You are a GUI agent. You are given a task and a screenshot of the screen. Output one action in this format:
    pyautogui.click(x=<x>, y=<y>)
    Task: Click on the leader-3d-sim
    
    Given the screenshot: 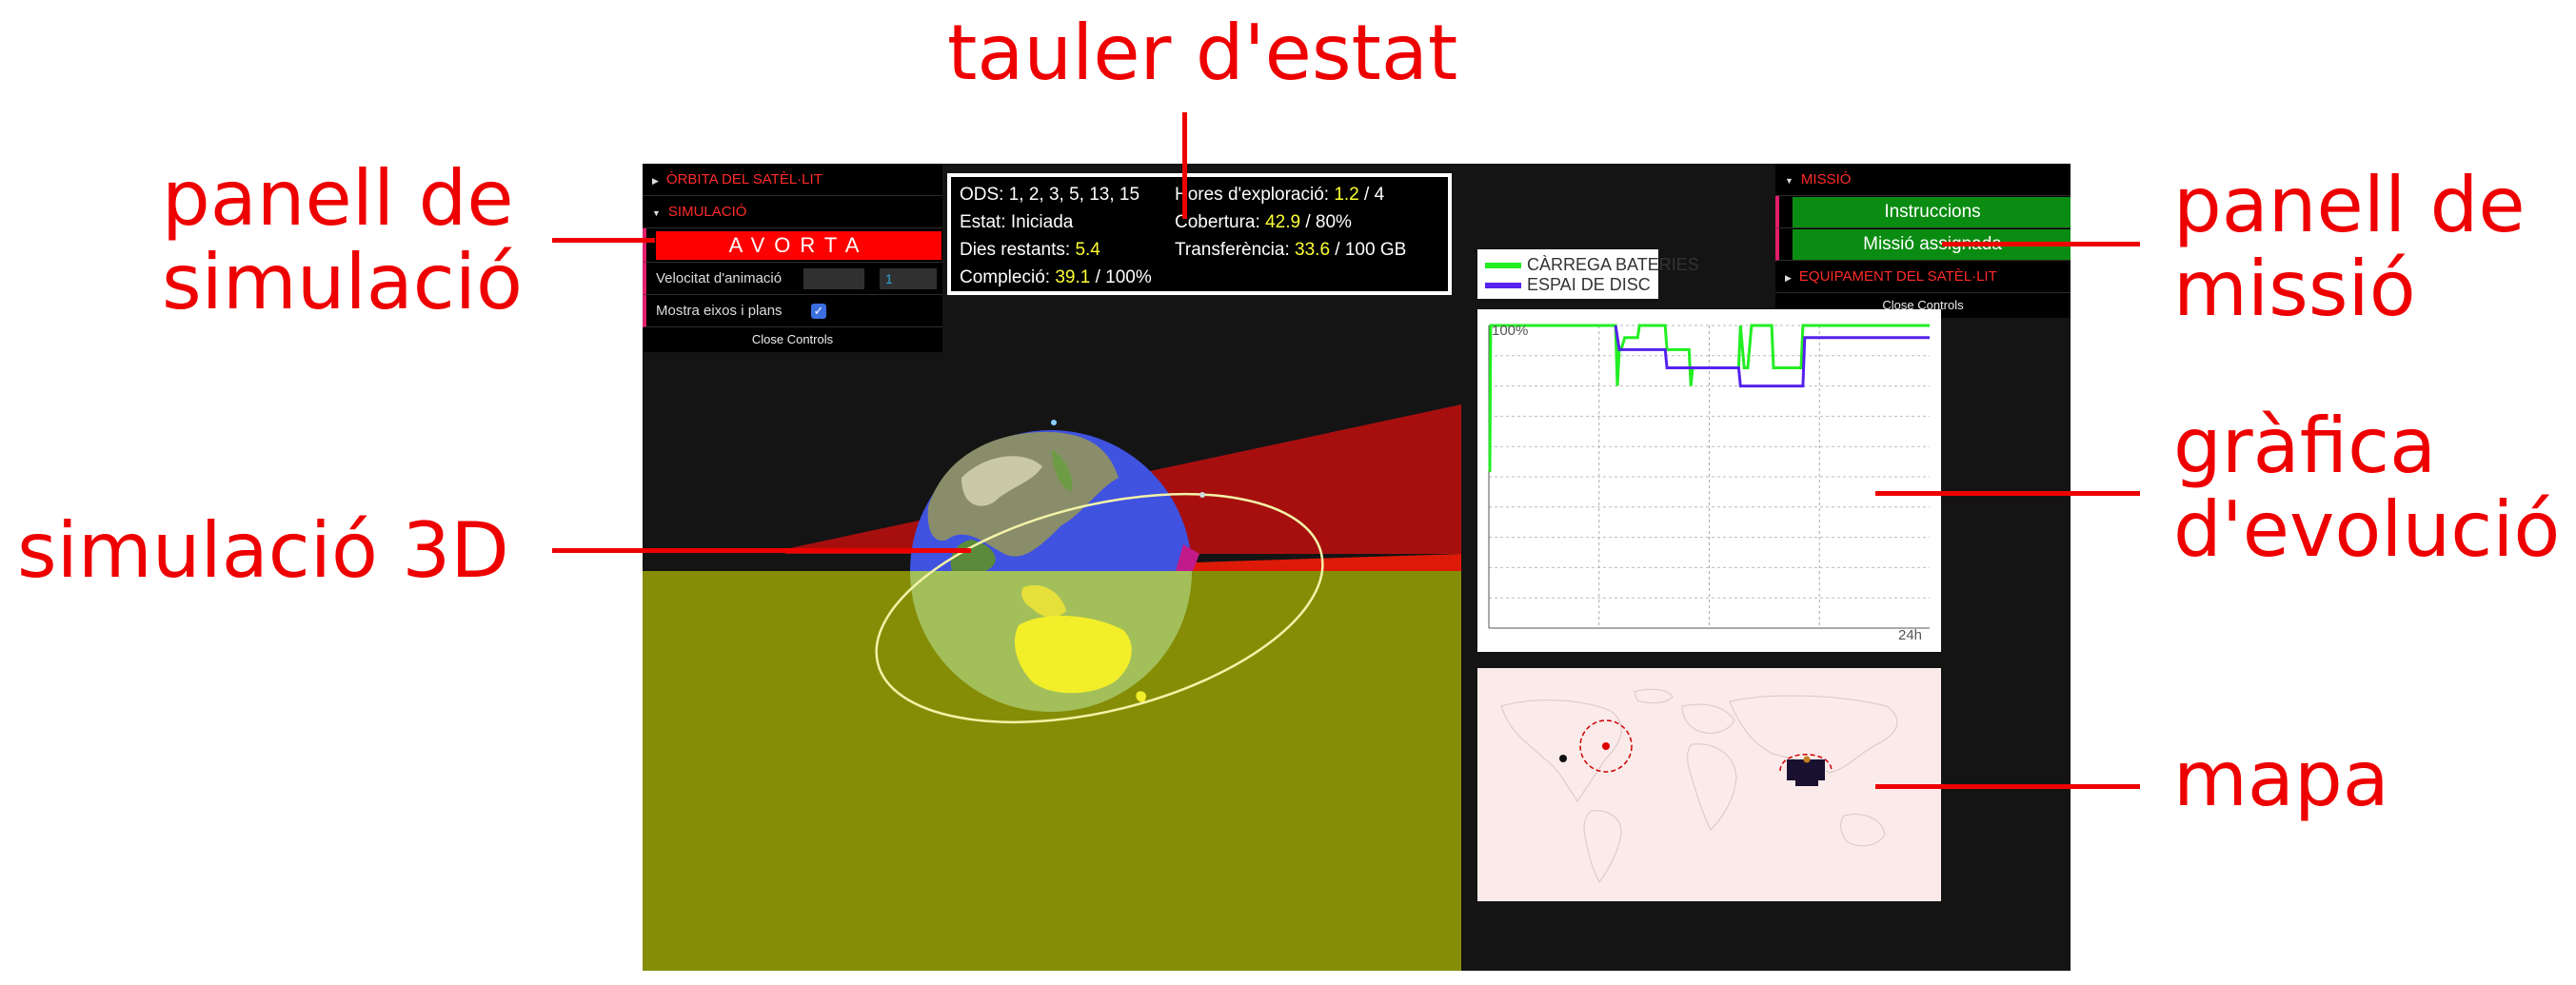 What is the action you would take?
    pyautogui.click(x=762, y=550)
    